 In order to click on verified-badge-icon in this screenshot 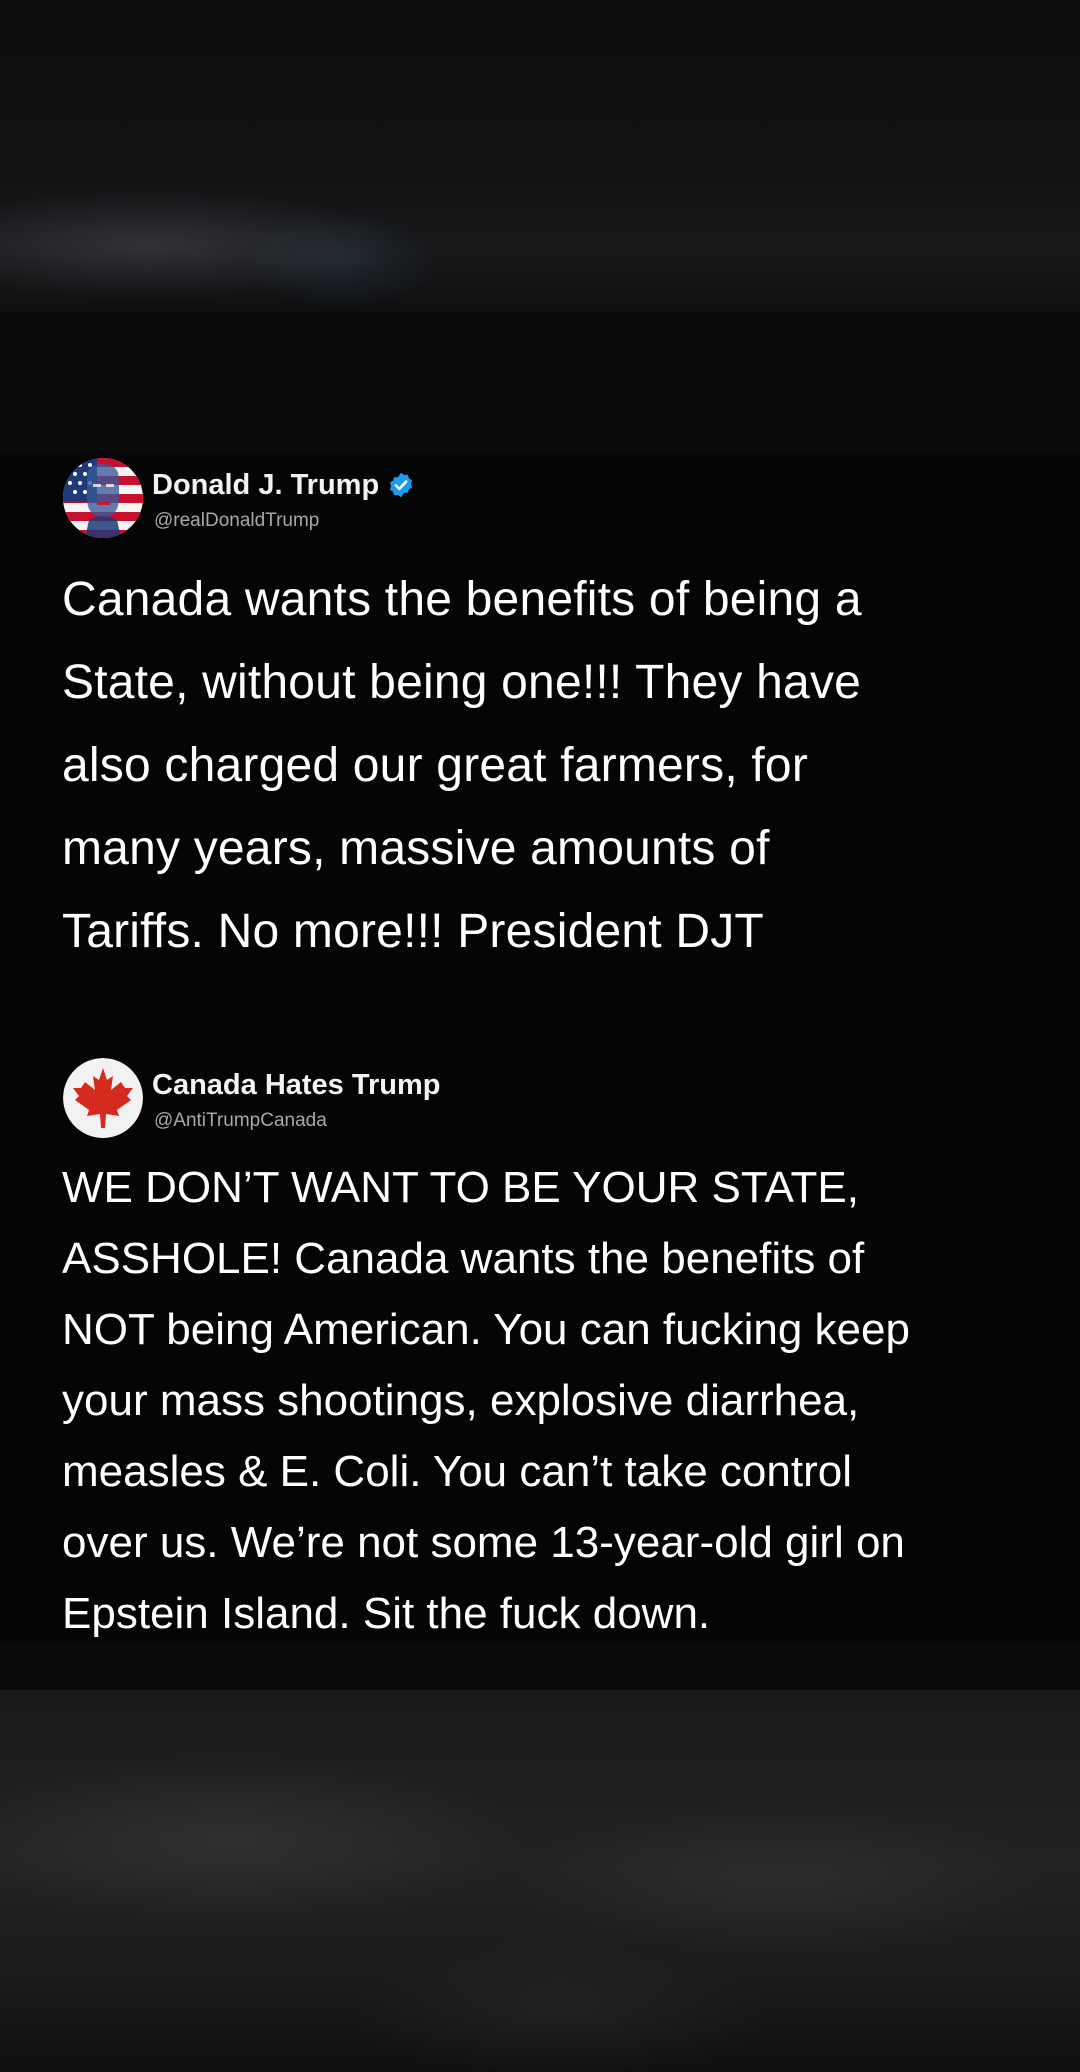, I will do `click(401, 485)`.